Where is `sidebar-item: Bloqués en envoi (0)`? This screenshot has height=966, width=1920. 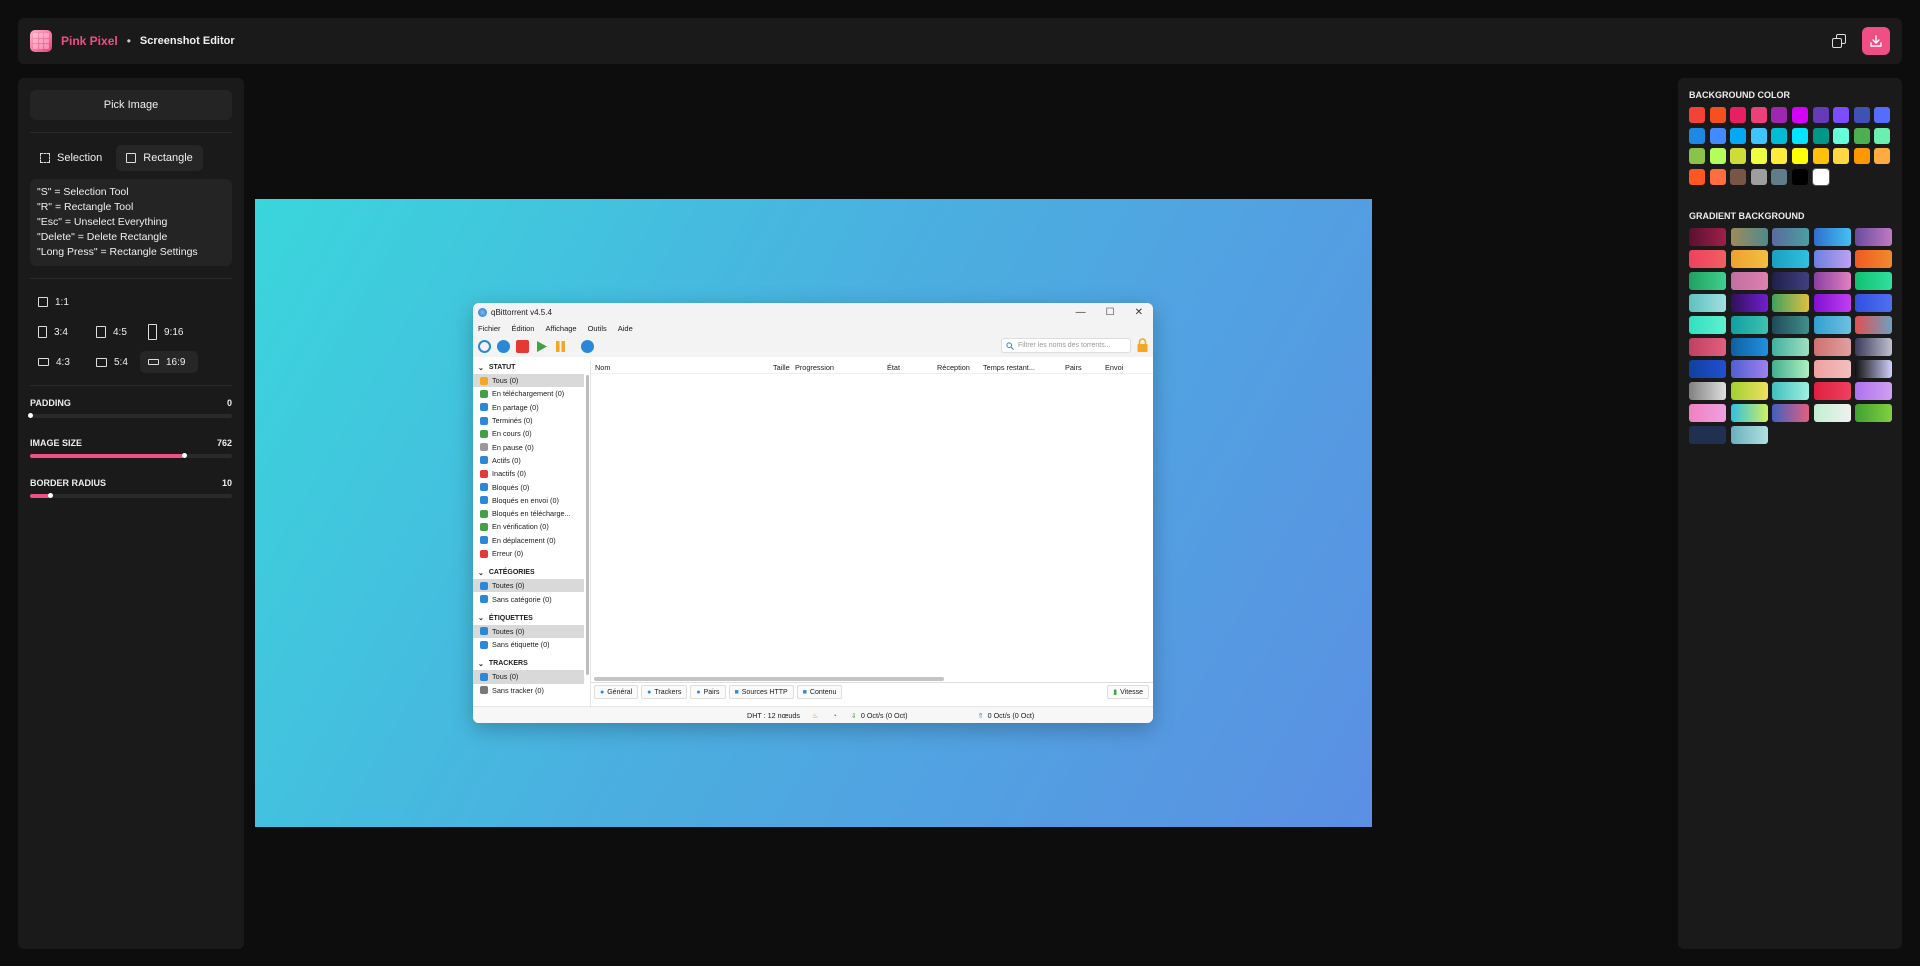
sidebar-item: Bloqués en envoi (0) is located at coordinates (528, 500).